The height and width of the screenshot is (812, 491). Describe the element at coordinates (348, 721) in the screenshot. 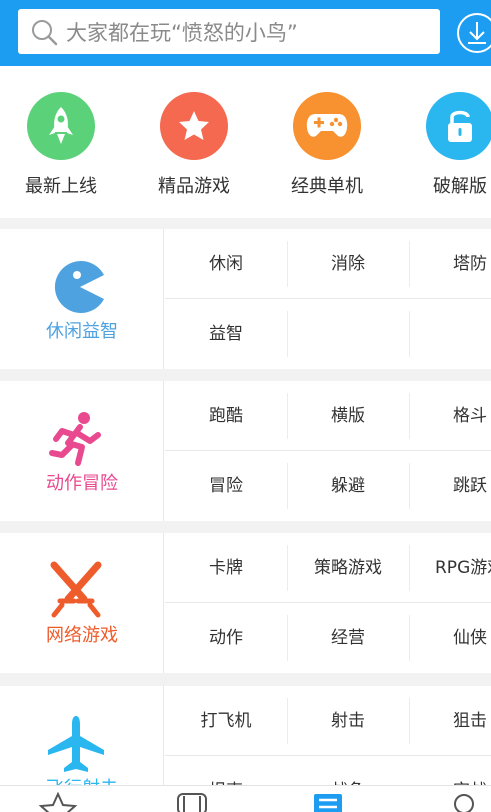

I see `tag-shooting: 射击` at that location.